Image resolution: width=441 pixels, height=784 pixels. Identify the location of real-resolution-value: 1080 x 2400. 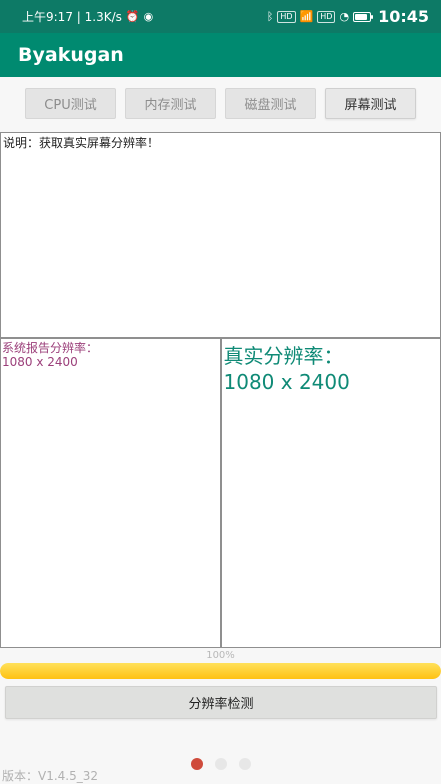
(286, 382).